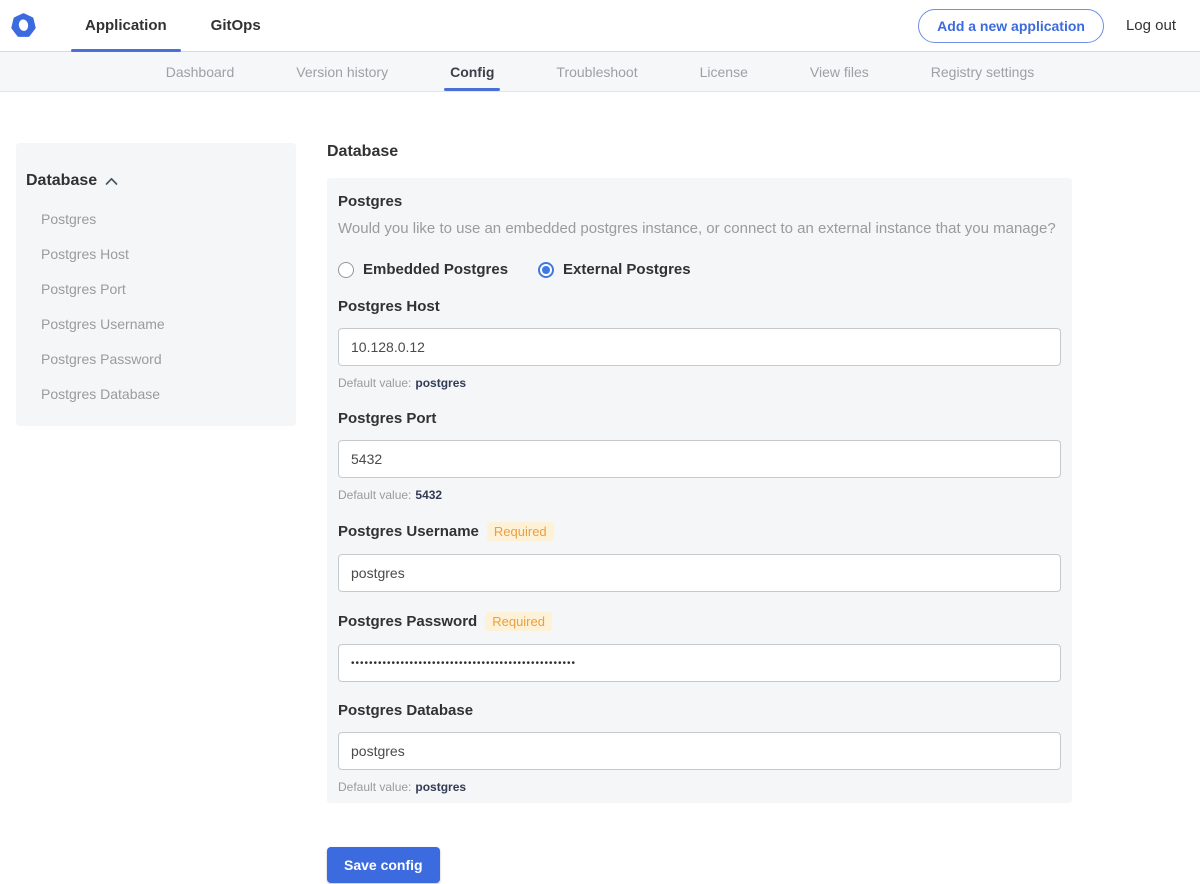 The width and height of the screenshot is (1200, 884). What do you see at coordinates (408, 532) in the screenshot?
I see `field-label-text: Postgres Username` at bounding box center [408, 532].